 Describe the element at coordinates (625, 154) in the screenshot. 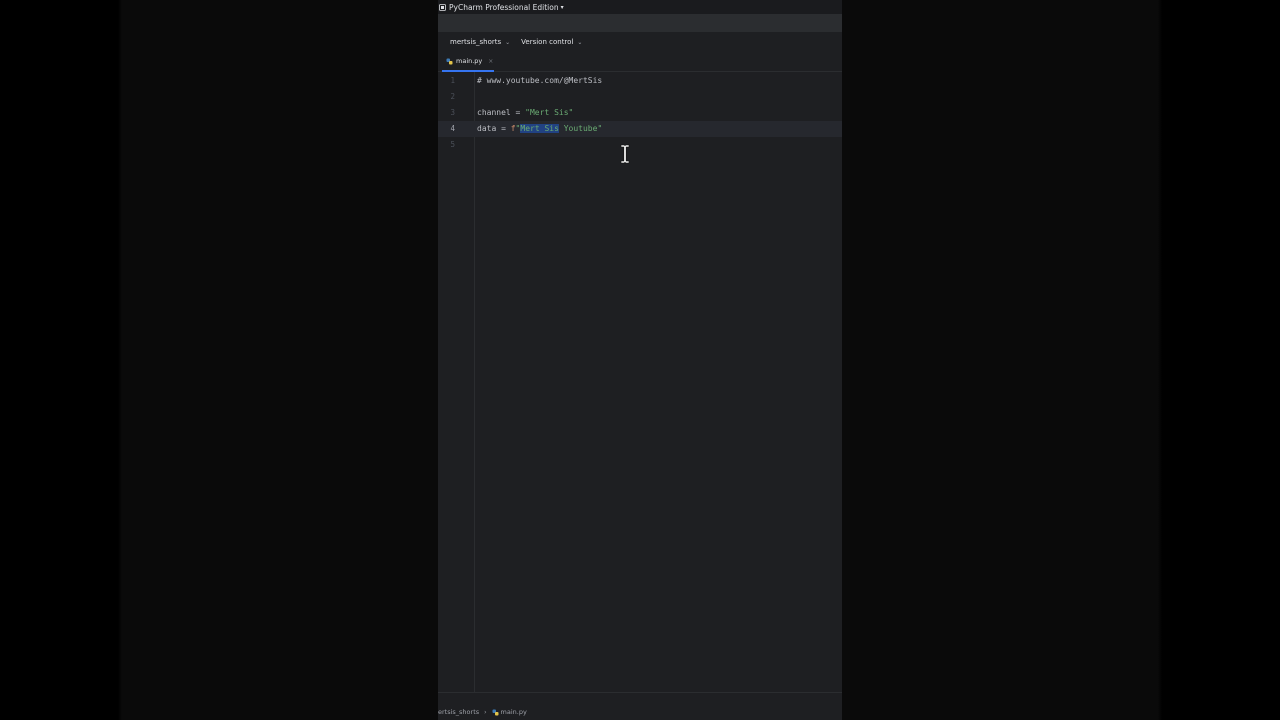

I see `ibeam-cursor-icon` at that location.